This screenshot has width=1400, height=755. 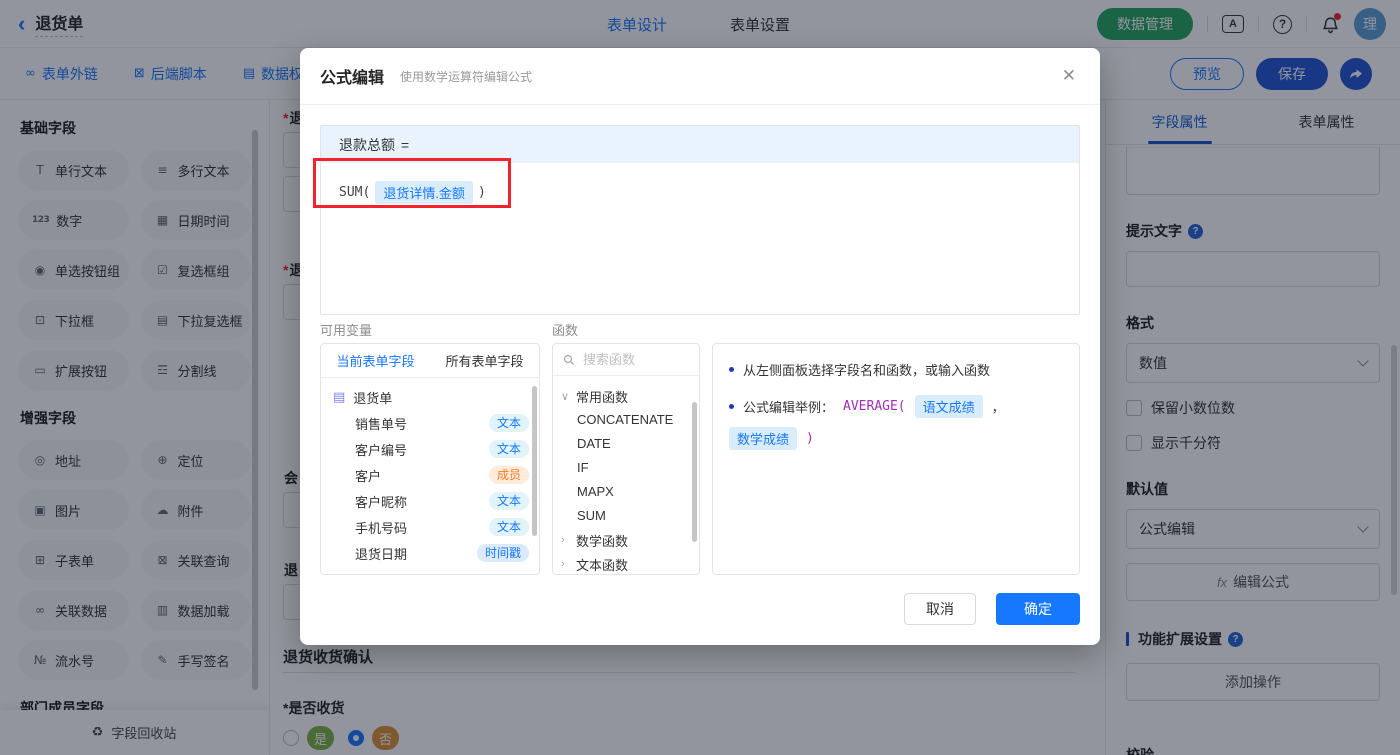 I want to click on tab-current-form-fields: 当前表单字段, so click(x=375, y=360).